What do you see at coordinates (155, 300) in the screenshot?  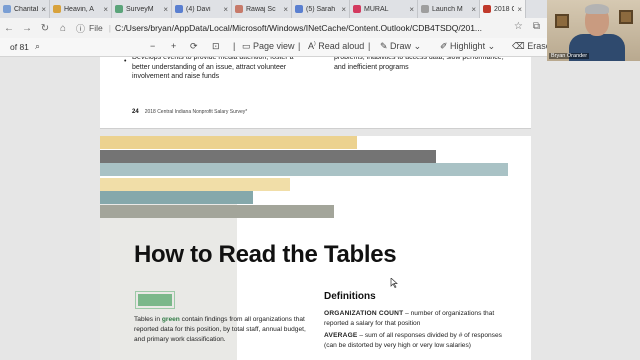 I see `green-swatch` at bounding box center [155, 300].